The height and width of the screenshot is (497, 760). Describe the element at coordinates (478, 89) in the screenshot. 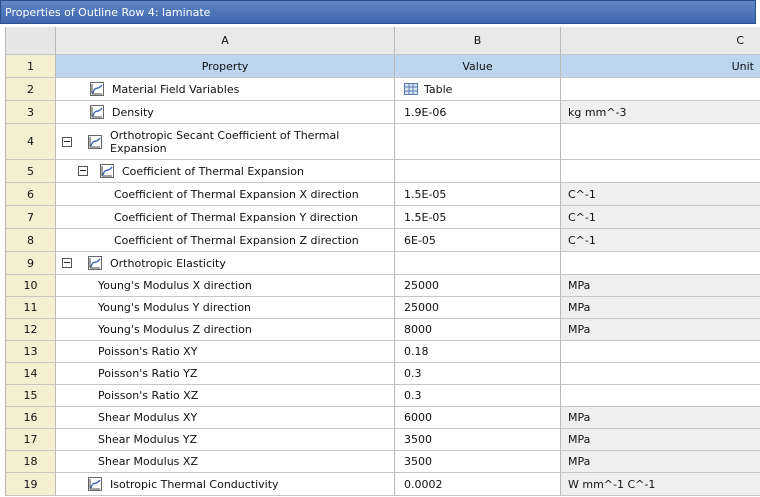

I see `value-cell: Table` at that location.